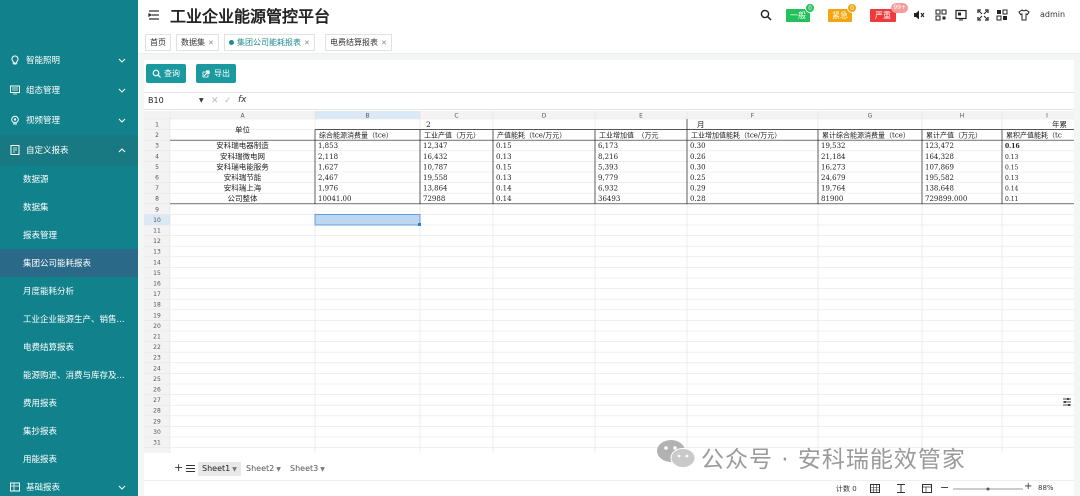 Image resolution: width=1080 pixels, height=496 pixels. I want to click on sidebar-subitem-9: 费用报表, so click(69, 403).